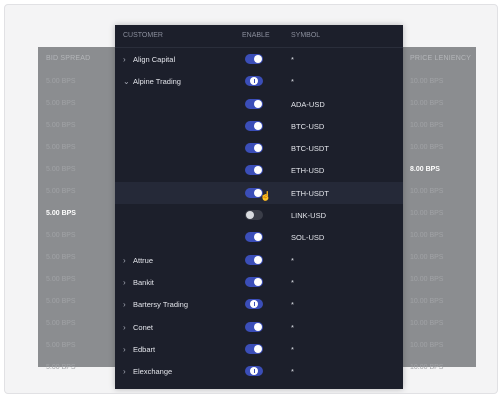 Image resolution: width=504 pixels, height=396 pixels. What do you see at coordinates (155, 304) in the screenshot?
I see `customer-name-cell: › Bartersy Trading` at bounding box center [155, 304].